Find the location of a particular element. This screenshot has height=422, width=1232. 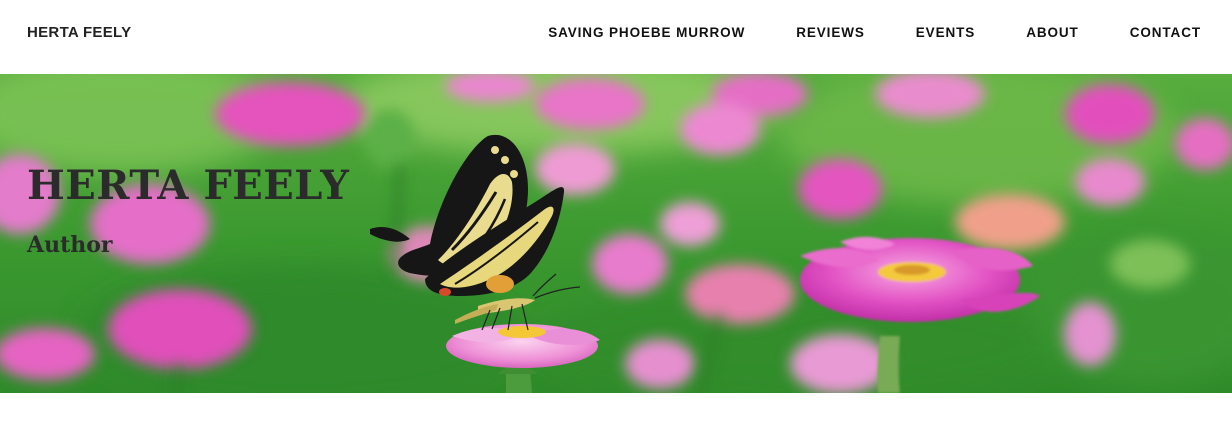

nav-item-about: ABOUT is located at coordinates (1052, 32).